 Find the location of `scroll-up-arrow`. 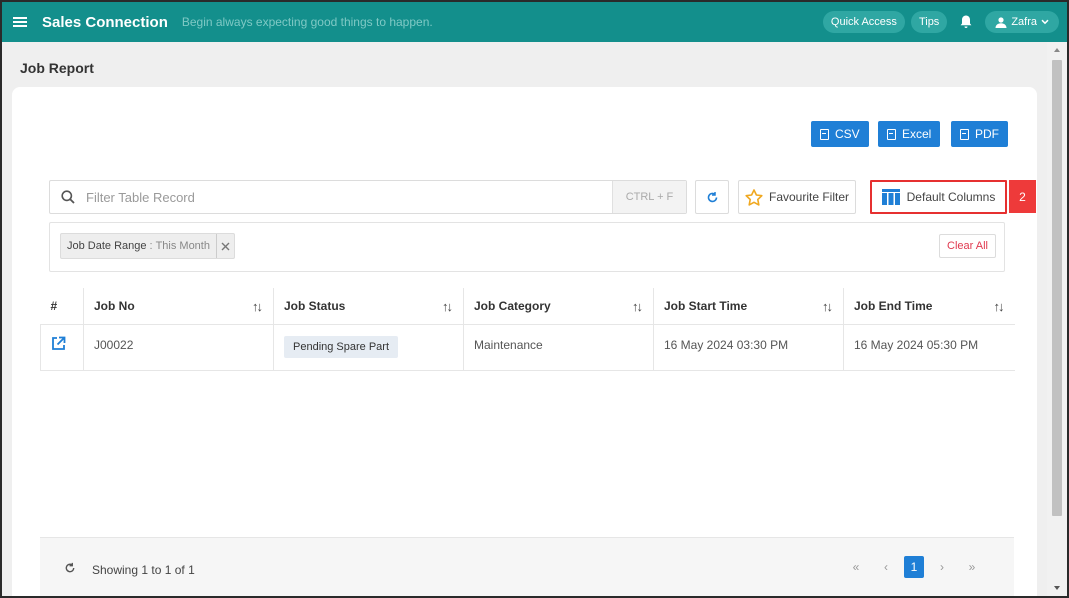

scroll-up-arrow is located at coordinates (1057, 50).